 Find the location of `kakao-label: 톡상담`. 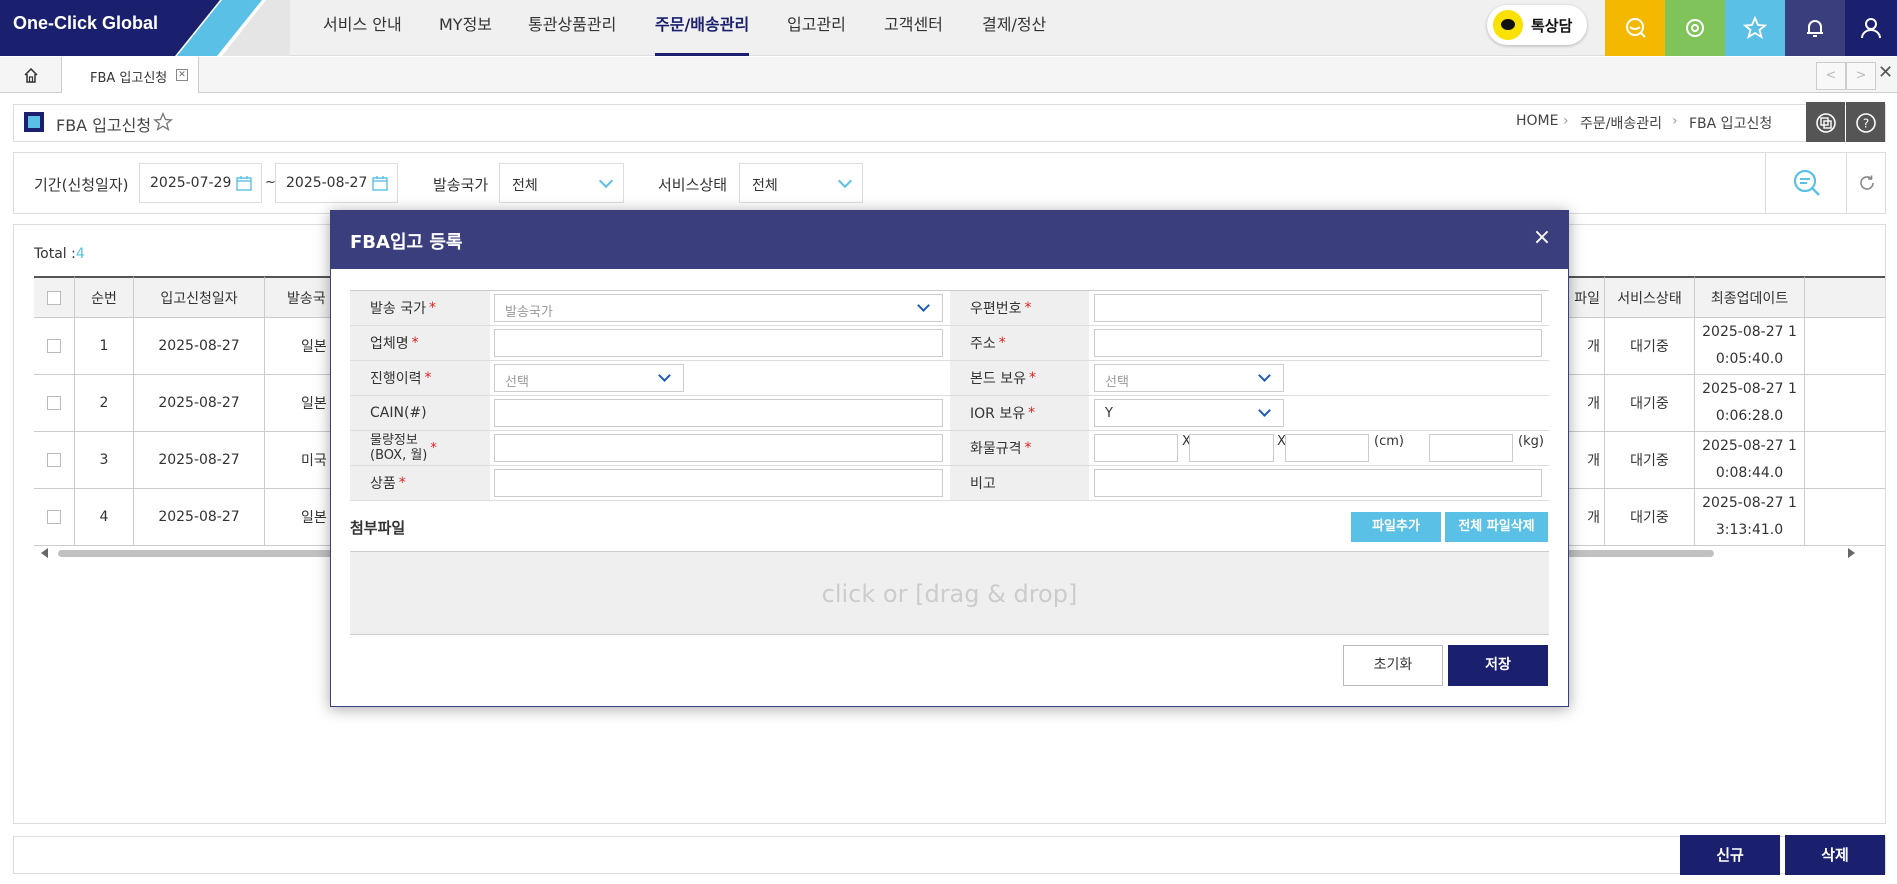

kakao-label: 톡상담 is located at coordinates (1552, 26).